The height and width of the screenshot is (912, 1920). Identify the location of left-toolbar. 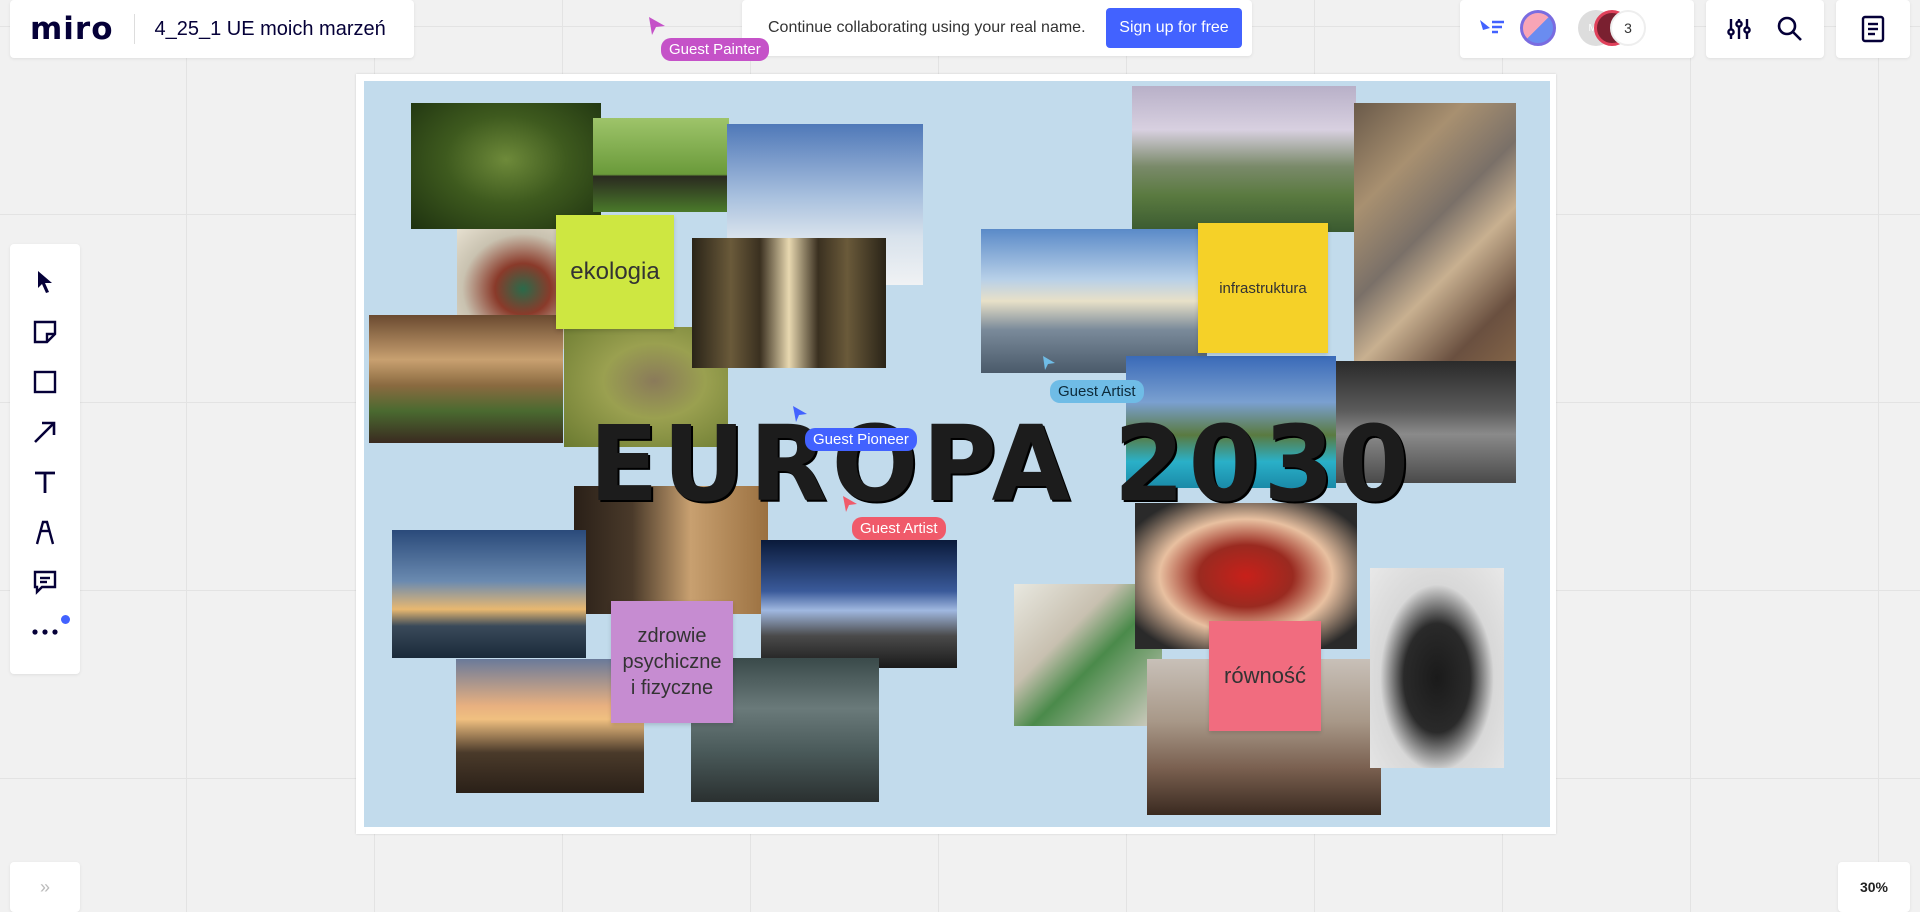
(45, 459).